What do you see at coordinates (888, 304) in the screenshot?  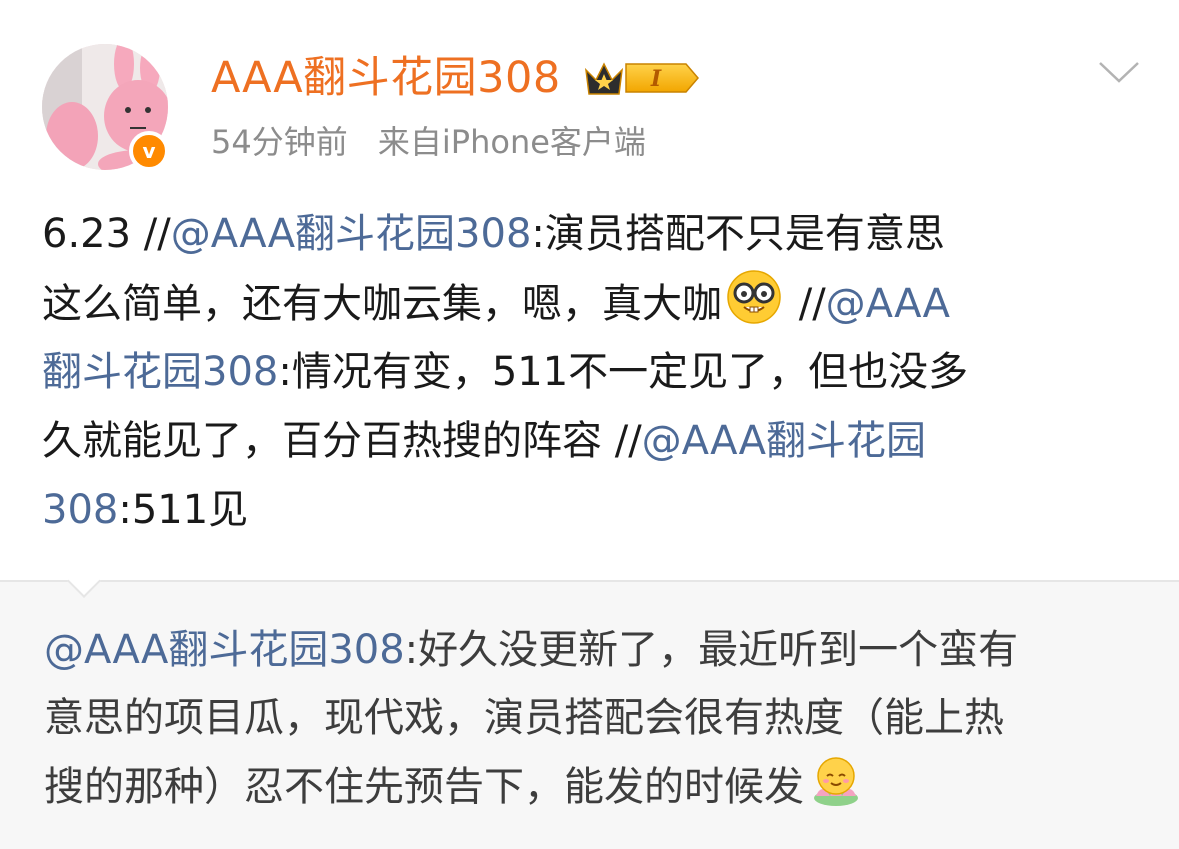 I see `user-mention-link: @AAA` at bounding box center [888, 304].